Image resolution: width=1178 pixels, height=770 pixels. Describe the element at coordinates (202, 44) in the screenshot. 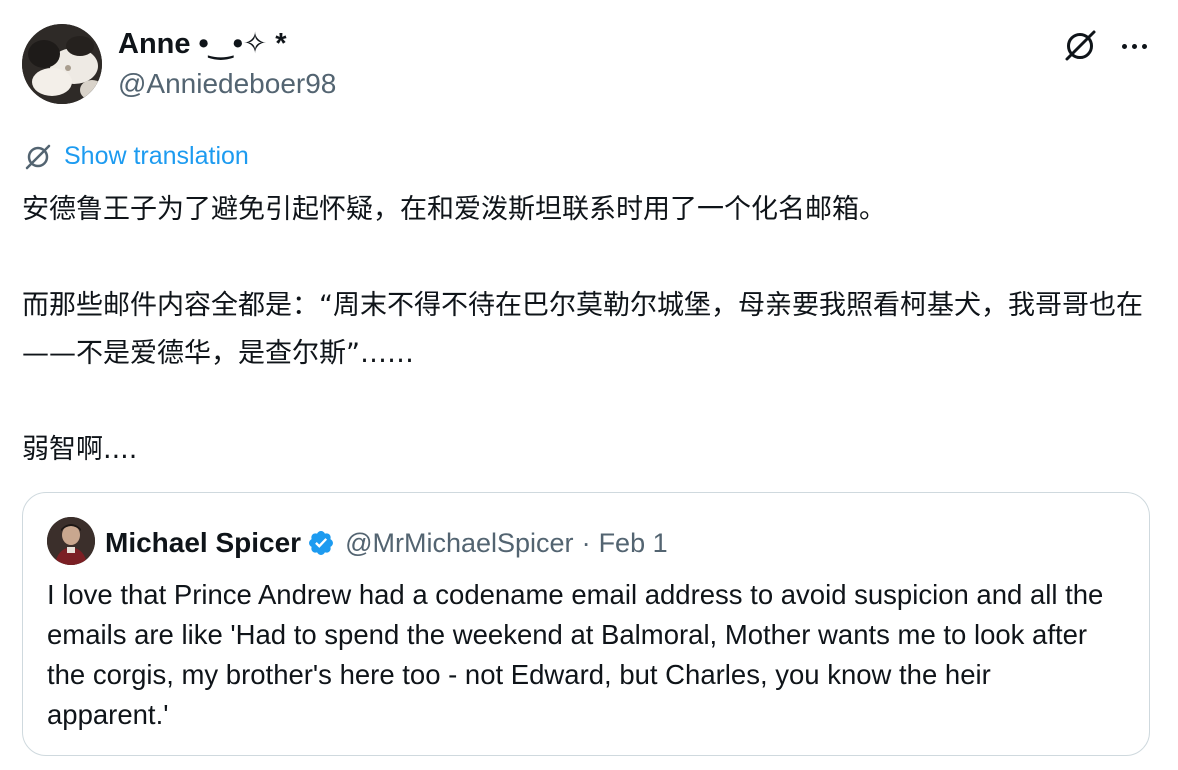

I see `author-name: Anne •‿•✧ *` at that location.